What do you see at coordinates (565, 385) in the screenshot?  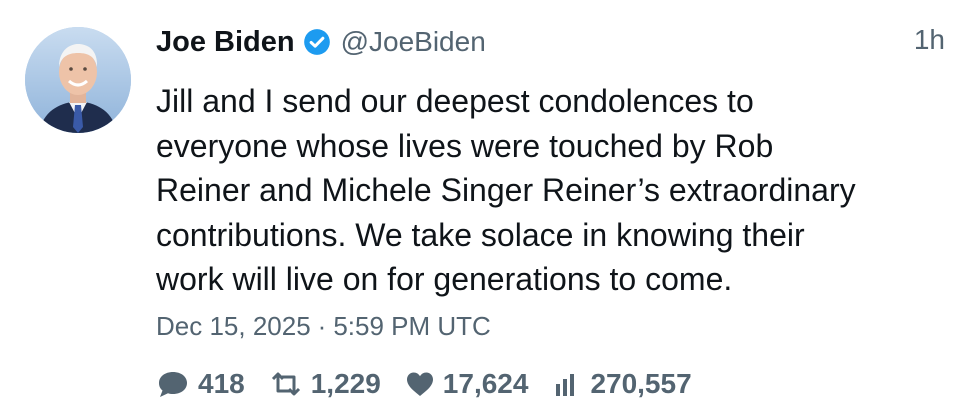 I see `views-chart-icon` at bounding box center [565, 385].